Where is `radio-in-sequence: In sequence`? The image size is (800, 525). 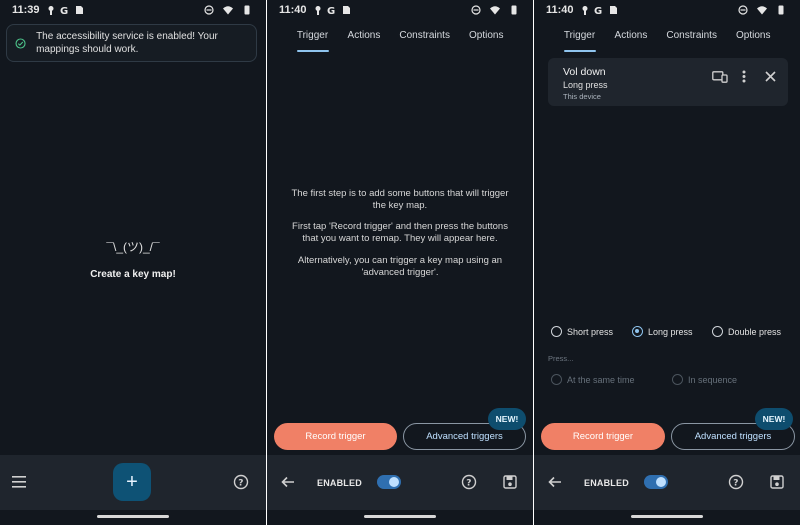 radio-in-sequence: In sequence is located at coordinates (704, 379).